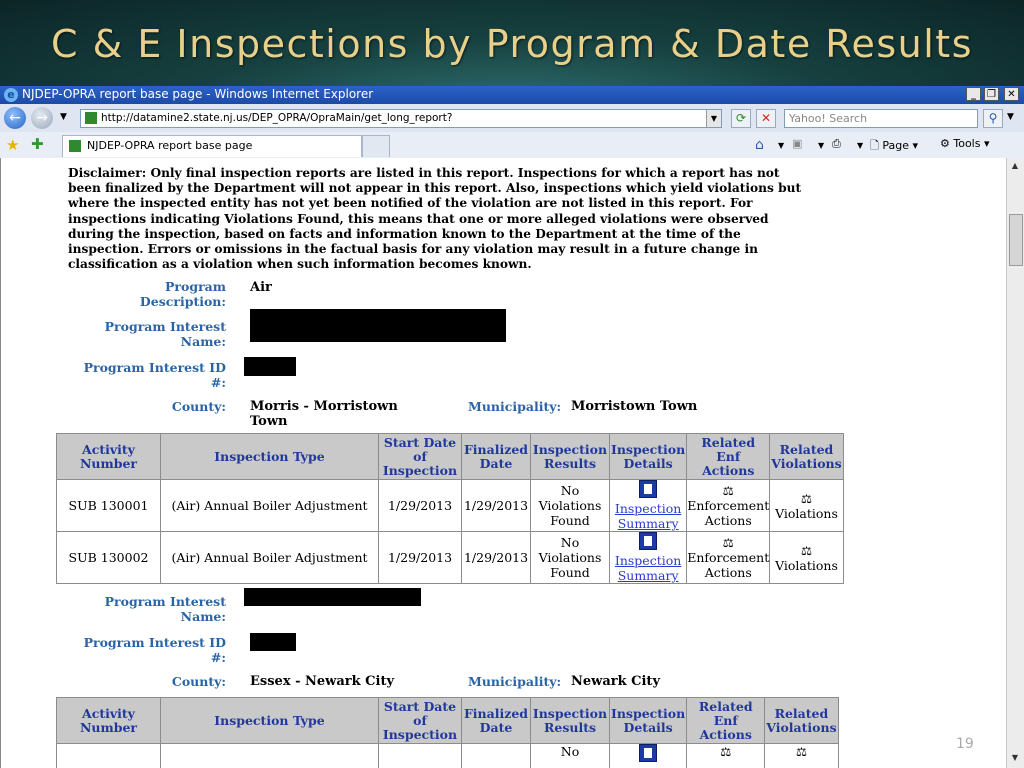  I want to click on municipality-value: Newark City, so click(615, 681).